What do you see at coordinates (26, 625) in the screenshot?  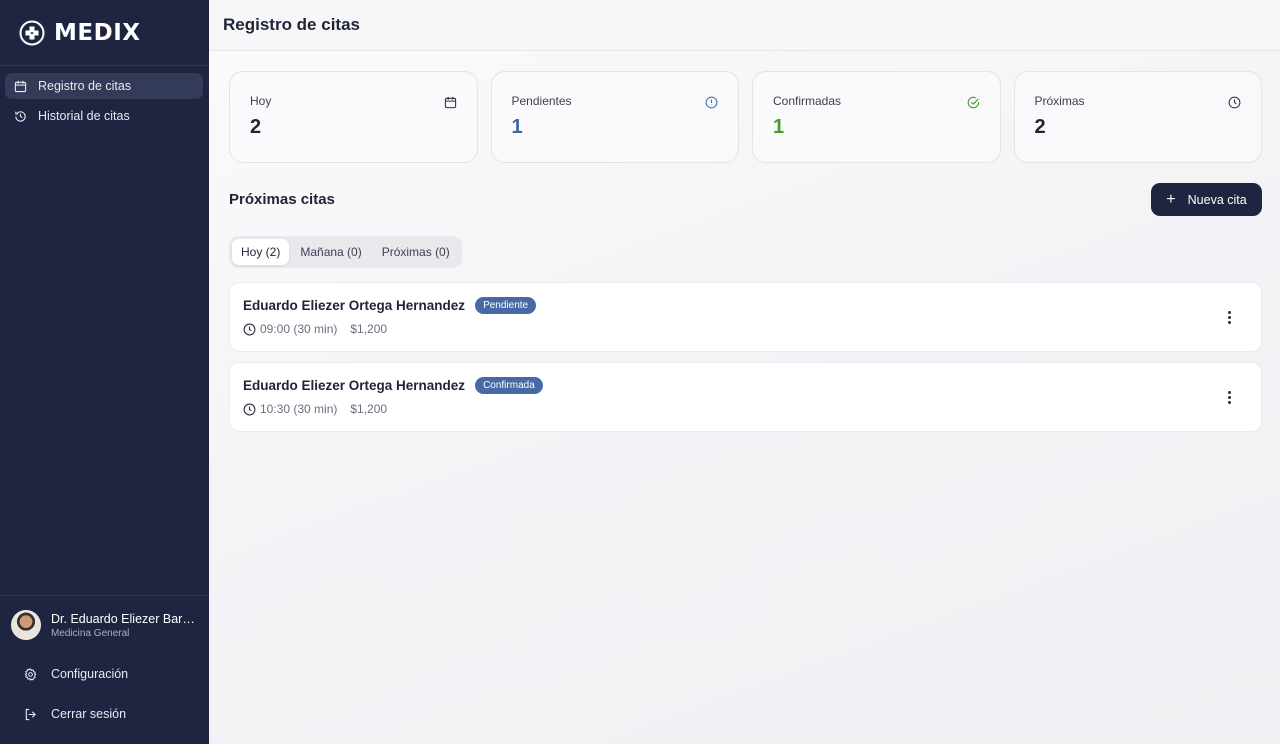 I see `avatar` at bounding box center [26, 625].